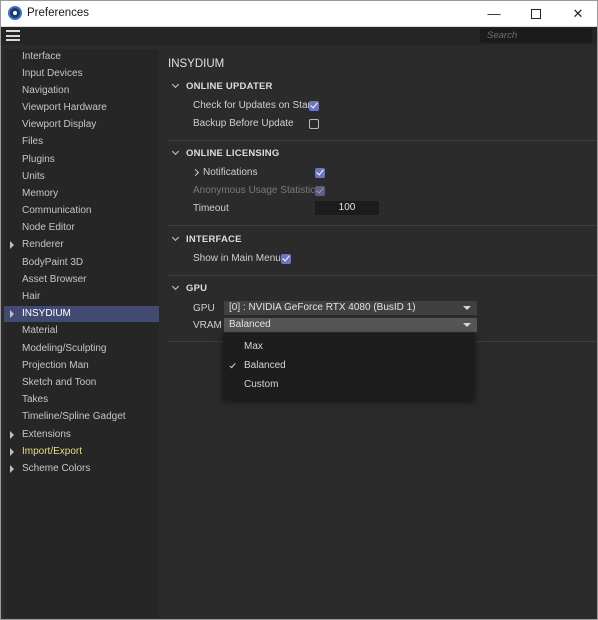 Image resolution: width=598 pixels, height=620 pixels. I want to click on close-icon: ✕, so click(578, 13).